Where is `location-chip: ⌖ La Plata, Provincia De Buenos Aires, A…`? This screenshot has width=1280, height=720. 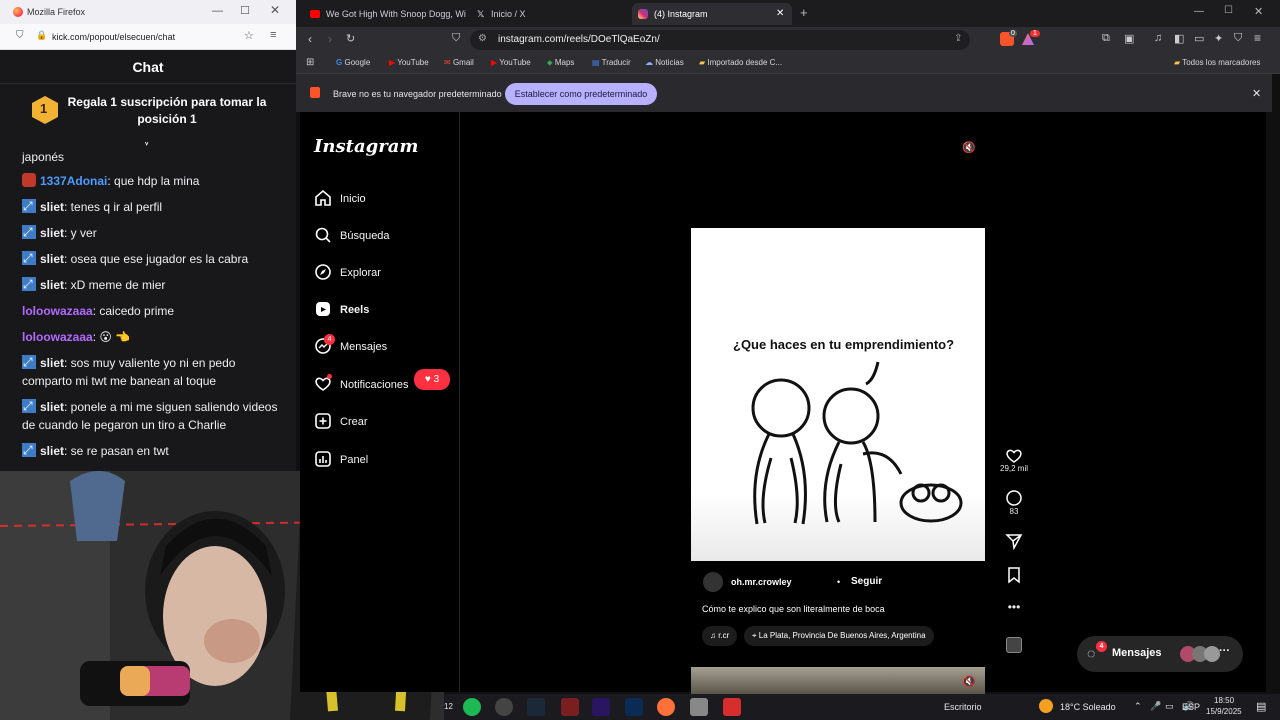 location-chip: ⌖ La Plata, Provincia De Buenos Aires, A… is located at coordinates (839, 636).